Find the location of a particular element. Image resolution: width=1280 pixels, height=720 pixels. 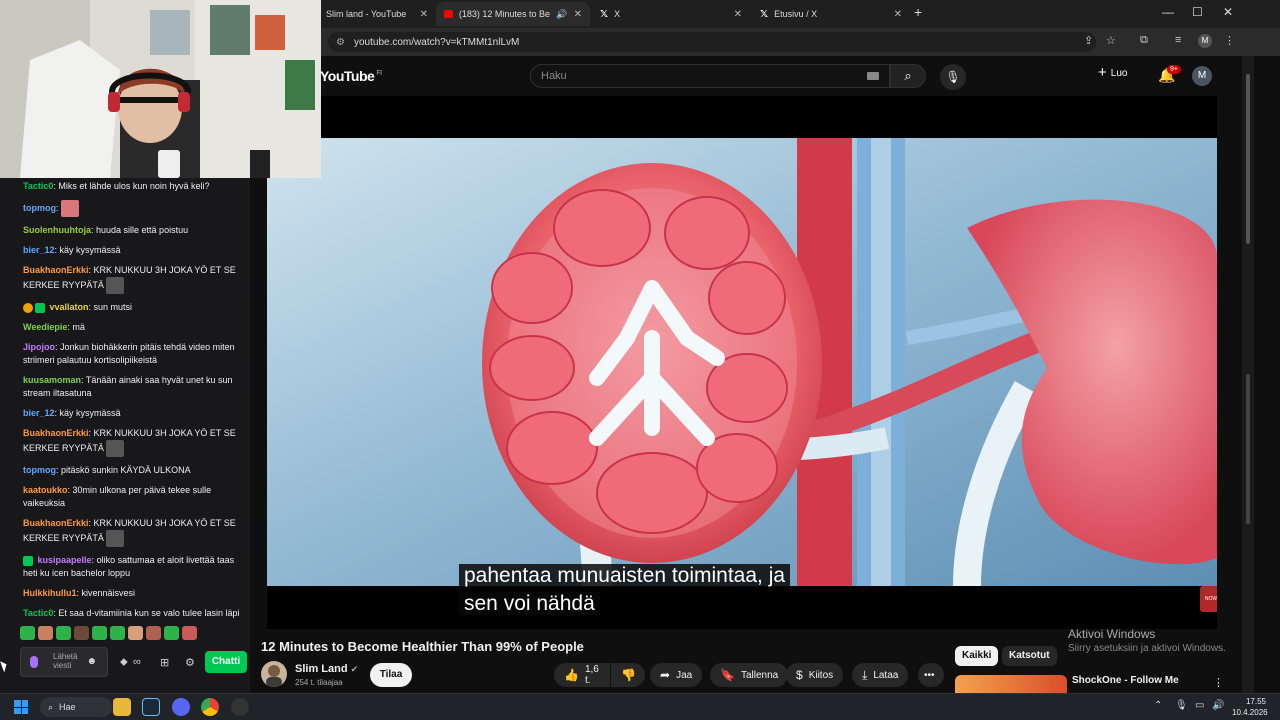

obs-icon is located at coordinates (240, 707).